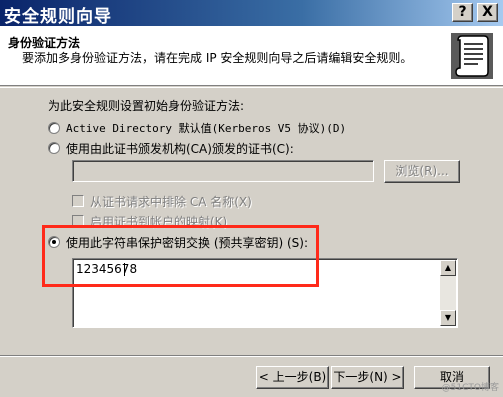 The image size is (503, 397). What do you see at coordinates (251, 87) in the screenshot?
I see `header-divider` at bounding box center [251, 87].